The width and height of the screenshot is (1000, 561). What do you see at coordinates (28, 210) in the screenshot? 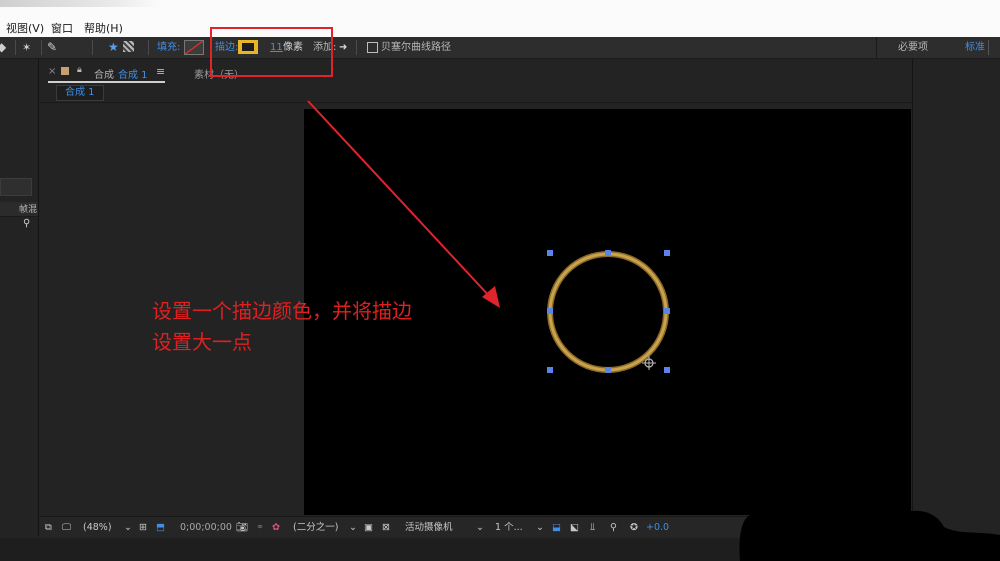
I see `frame-blend-header: 帧混` at bounding box center [28, 210].